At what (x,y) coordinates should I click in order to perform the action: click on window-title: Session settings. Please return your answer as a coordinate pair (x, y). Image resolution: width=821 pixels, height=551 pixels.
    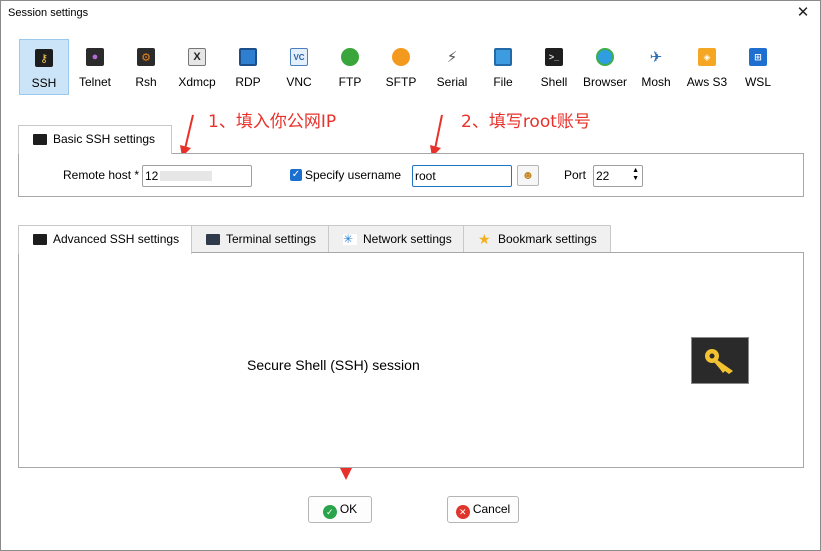
    Looking at the image, I should click on (48, 13).